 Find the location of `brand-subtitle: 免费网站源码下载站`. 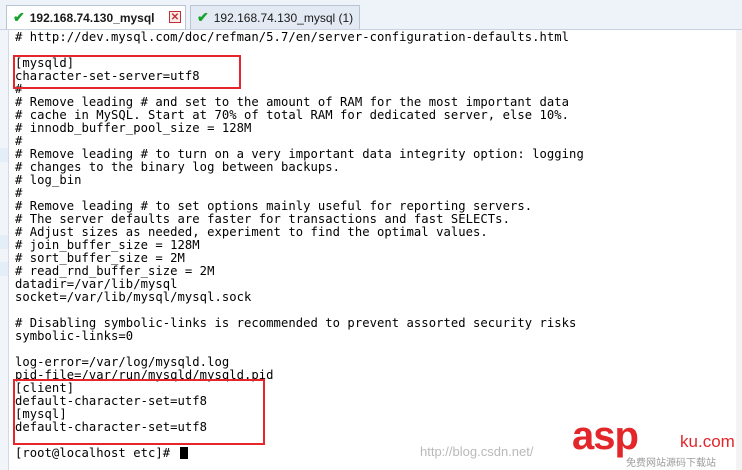

brand-subtitle: 免费网站源码下载站 is located at coordinates (671, 463).